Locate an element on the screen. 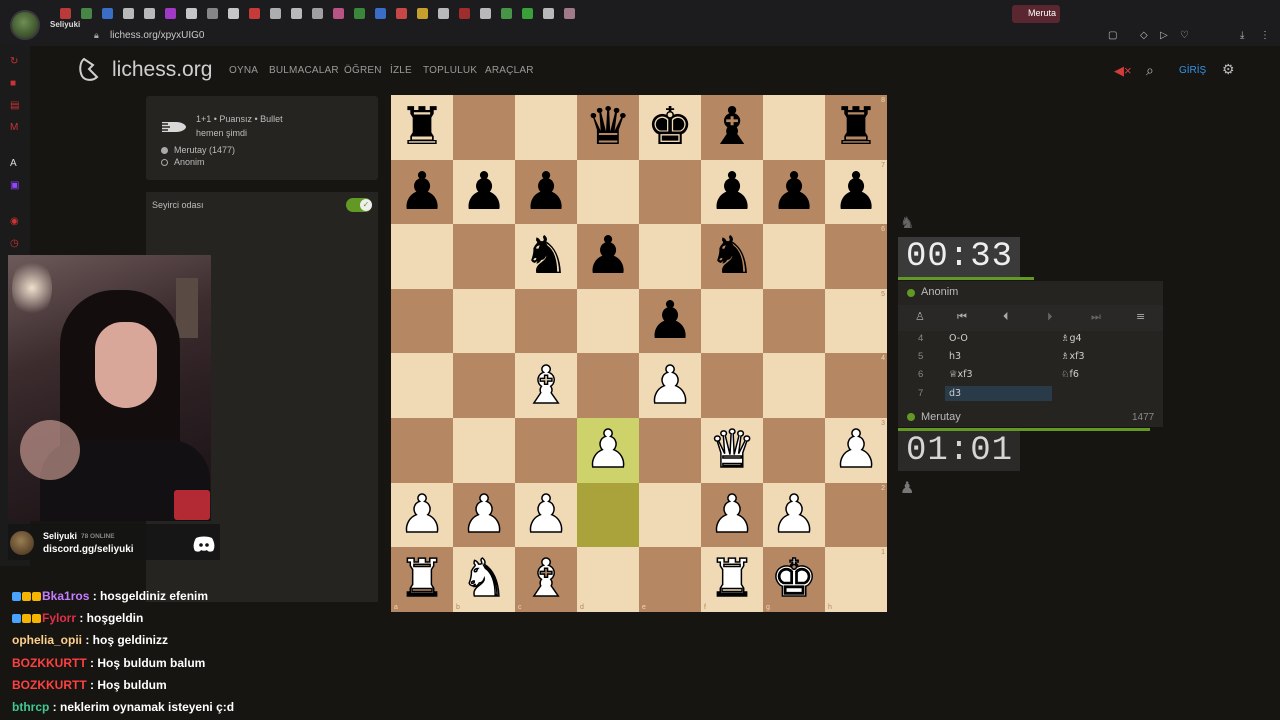 This screenshot has width=1280, height=720. square-f7: ♟ is located at coordinates (732, 192).